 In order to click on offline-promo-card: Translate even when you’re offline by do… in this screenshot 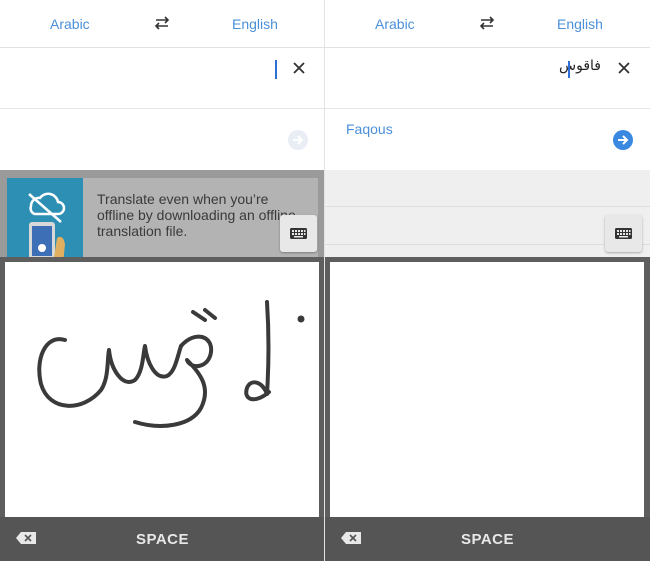, I will do `click(162, 218)`.